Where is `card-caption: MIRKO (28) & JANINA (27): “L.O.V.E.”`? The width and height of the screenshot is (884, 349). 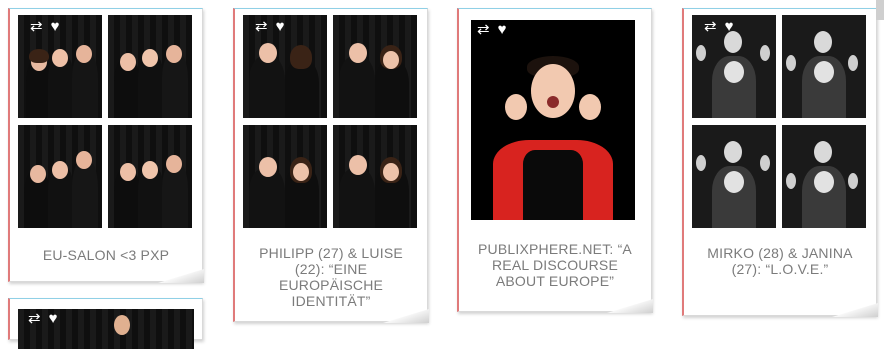
card-caption: MIRKO (28) & JANINA (27): “L.O.V.E.” is located at coordinates (780, 261).